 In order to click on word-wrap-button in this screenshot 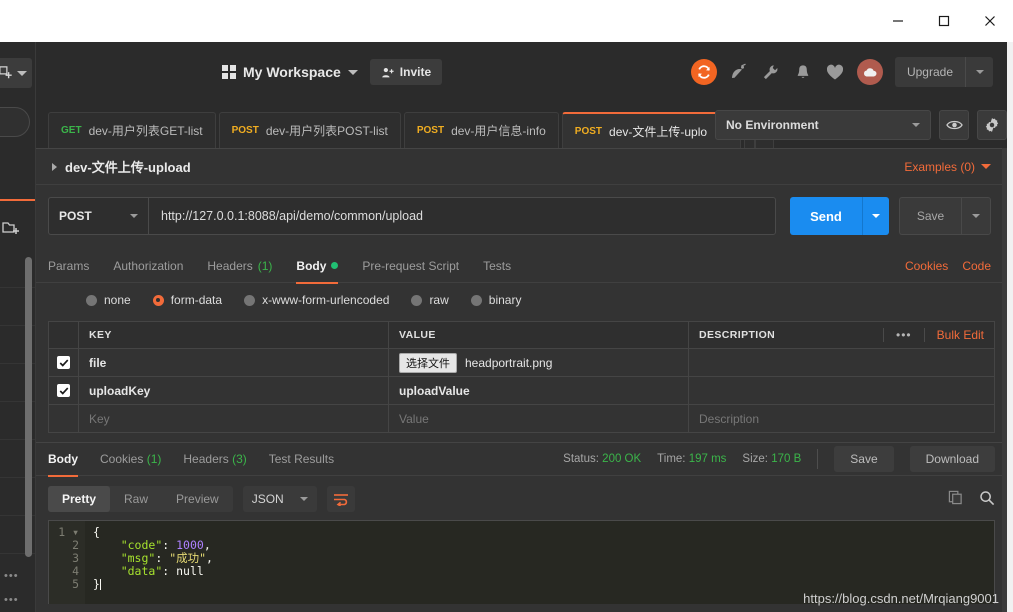, I will do `click(340, 499)`.